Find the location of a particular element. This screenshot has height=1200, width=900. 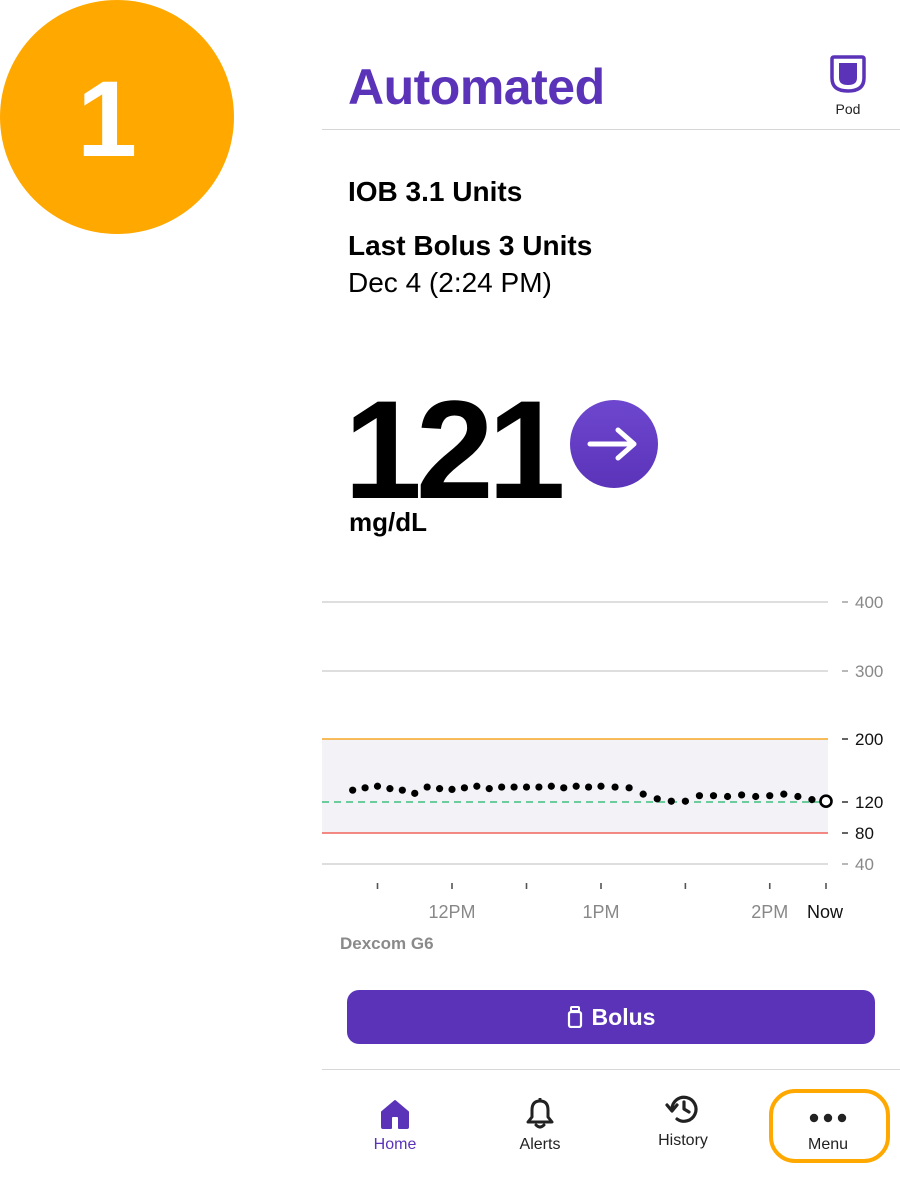

y-tick-label: 80 is located at coordinates (864, 833).